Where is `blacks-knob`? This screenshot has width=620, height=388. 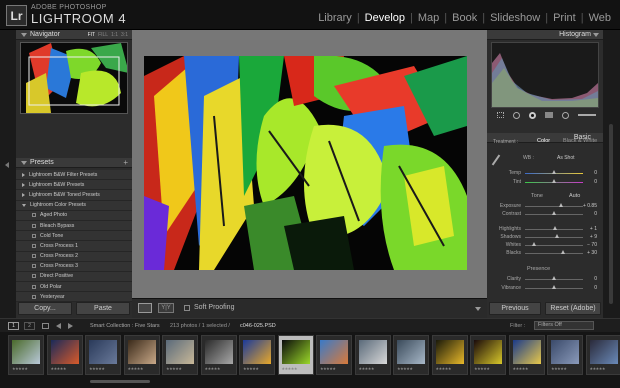
blacks-knob is located at coordinates (562, 252).